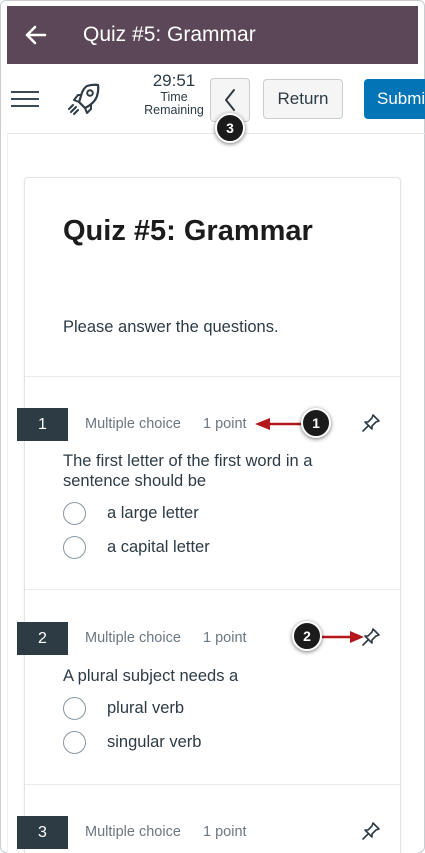 This screenshot has height=853, width=425. I want to click on callout-arrows, so click(309, 530).